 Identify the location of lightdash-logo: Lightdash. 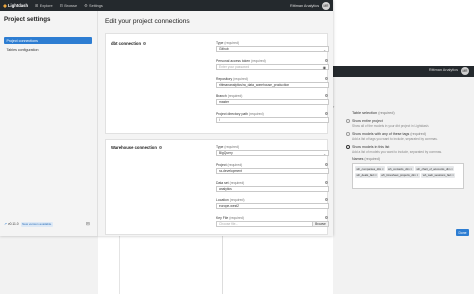
(15, 5).